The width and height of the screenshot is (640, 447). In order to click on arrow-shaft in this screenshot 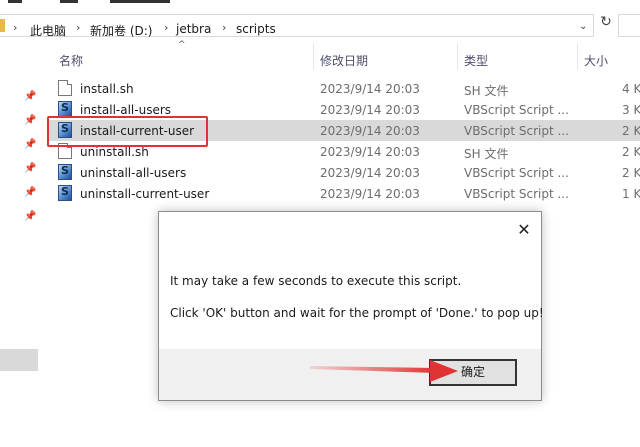, I will do `click(373, 369)`.